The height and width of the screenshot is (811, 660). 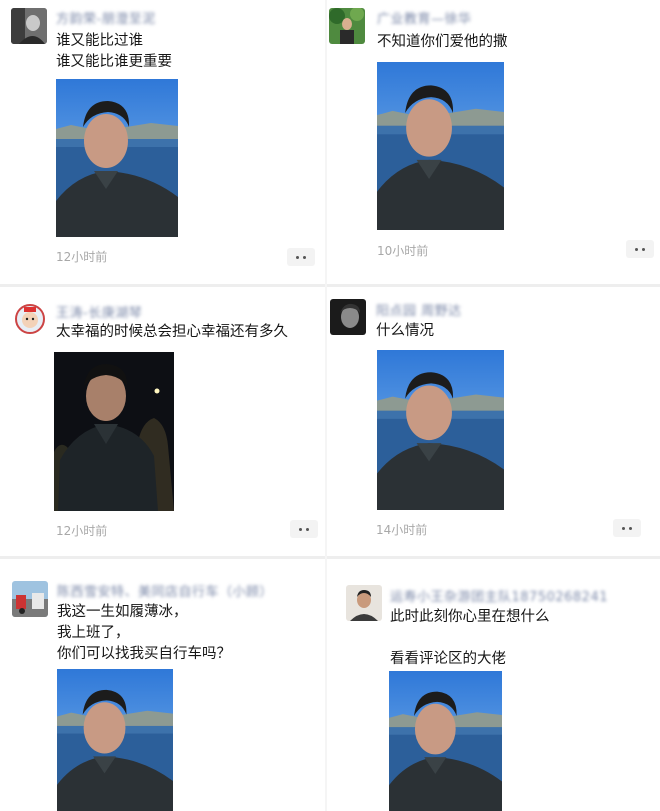 I want to click on post-text-line: 谁又能比过谁, so click(x=99, y=41).